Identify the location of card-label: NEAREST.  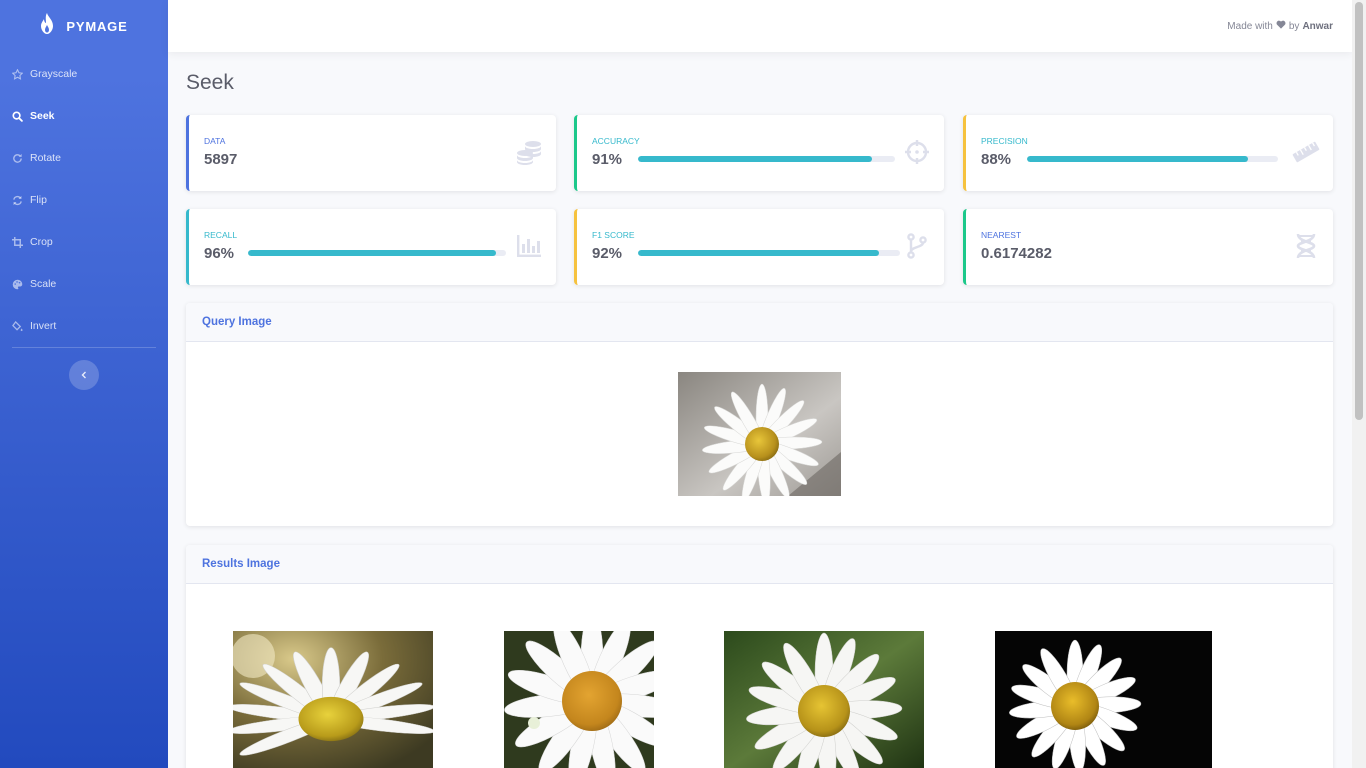
(1001, 235).